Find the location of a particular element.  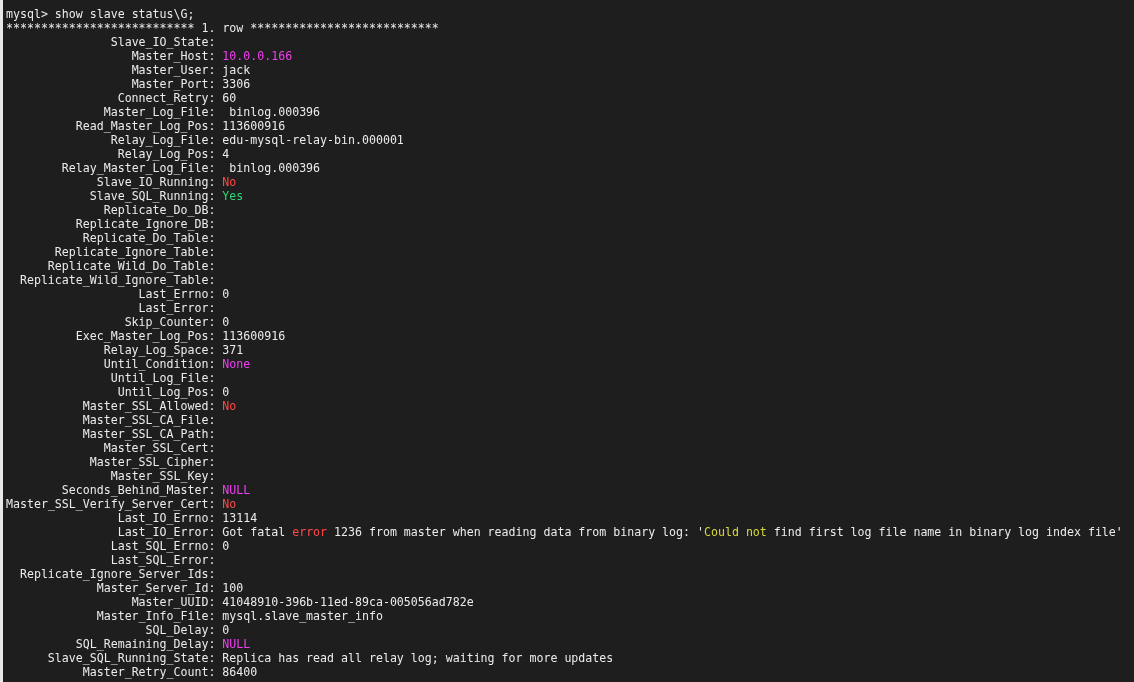

field-value: 4 is located at coordinates (226, 154).